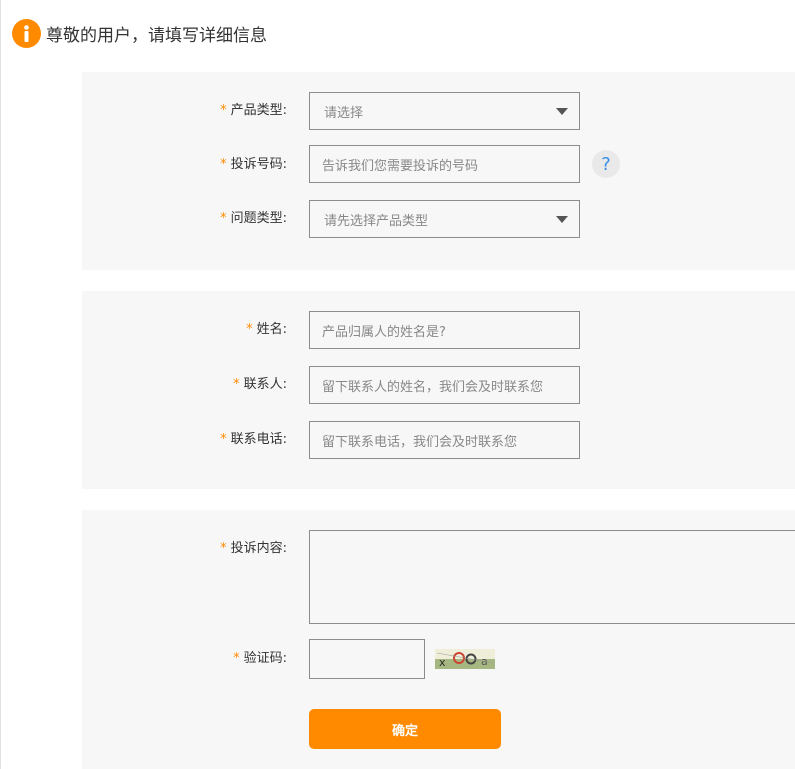  Describe the element at coordinates (260, 384) in the screenshot. I see `contact-label: * 联系人:` at that location.